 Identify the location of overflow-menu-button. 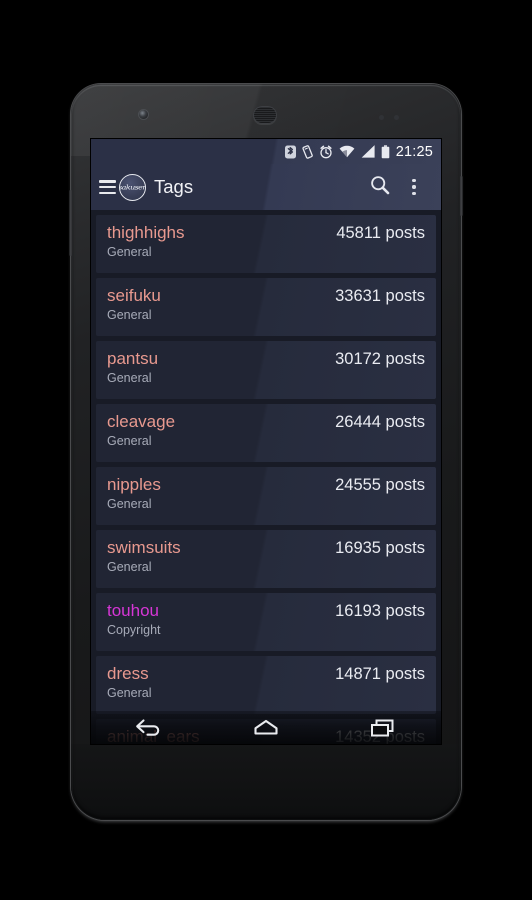
(414, 187).